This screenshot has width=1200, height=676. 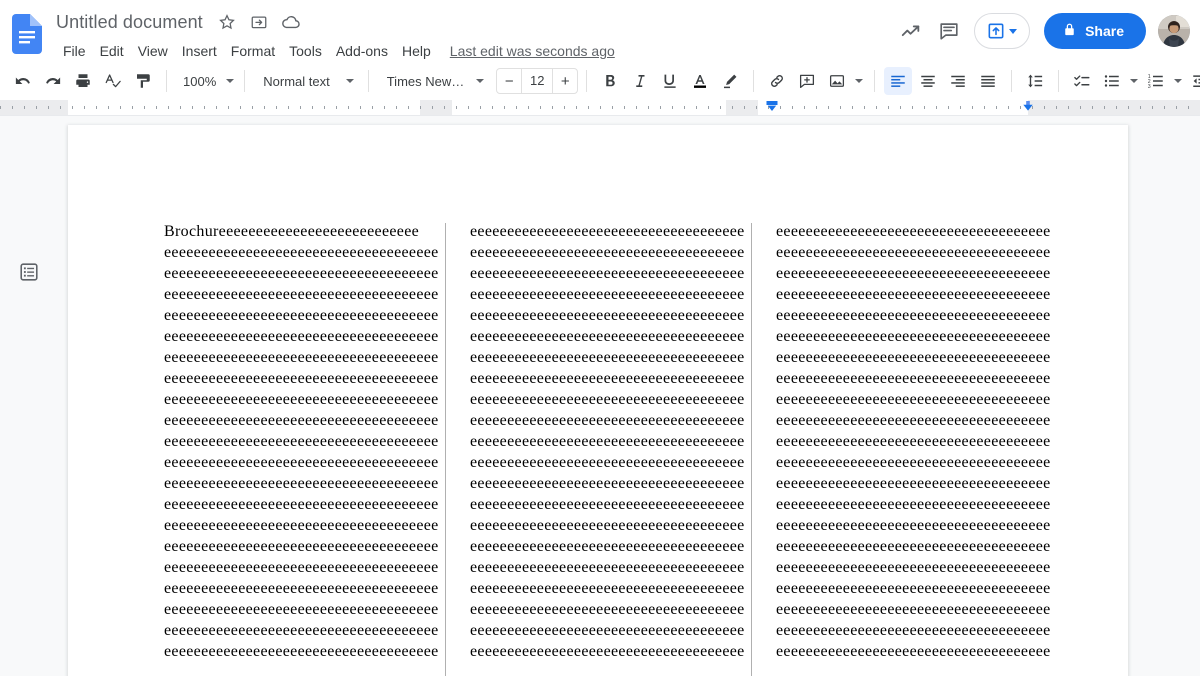 What do you see at coordinates (1002, 31) in the screenshot?
I see `present-button` at bounding box center [1002, 31].